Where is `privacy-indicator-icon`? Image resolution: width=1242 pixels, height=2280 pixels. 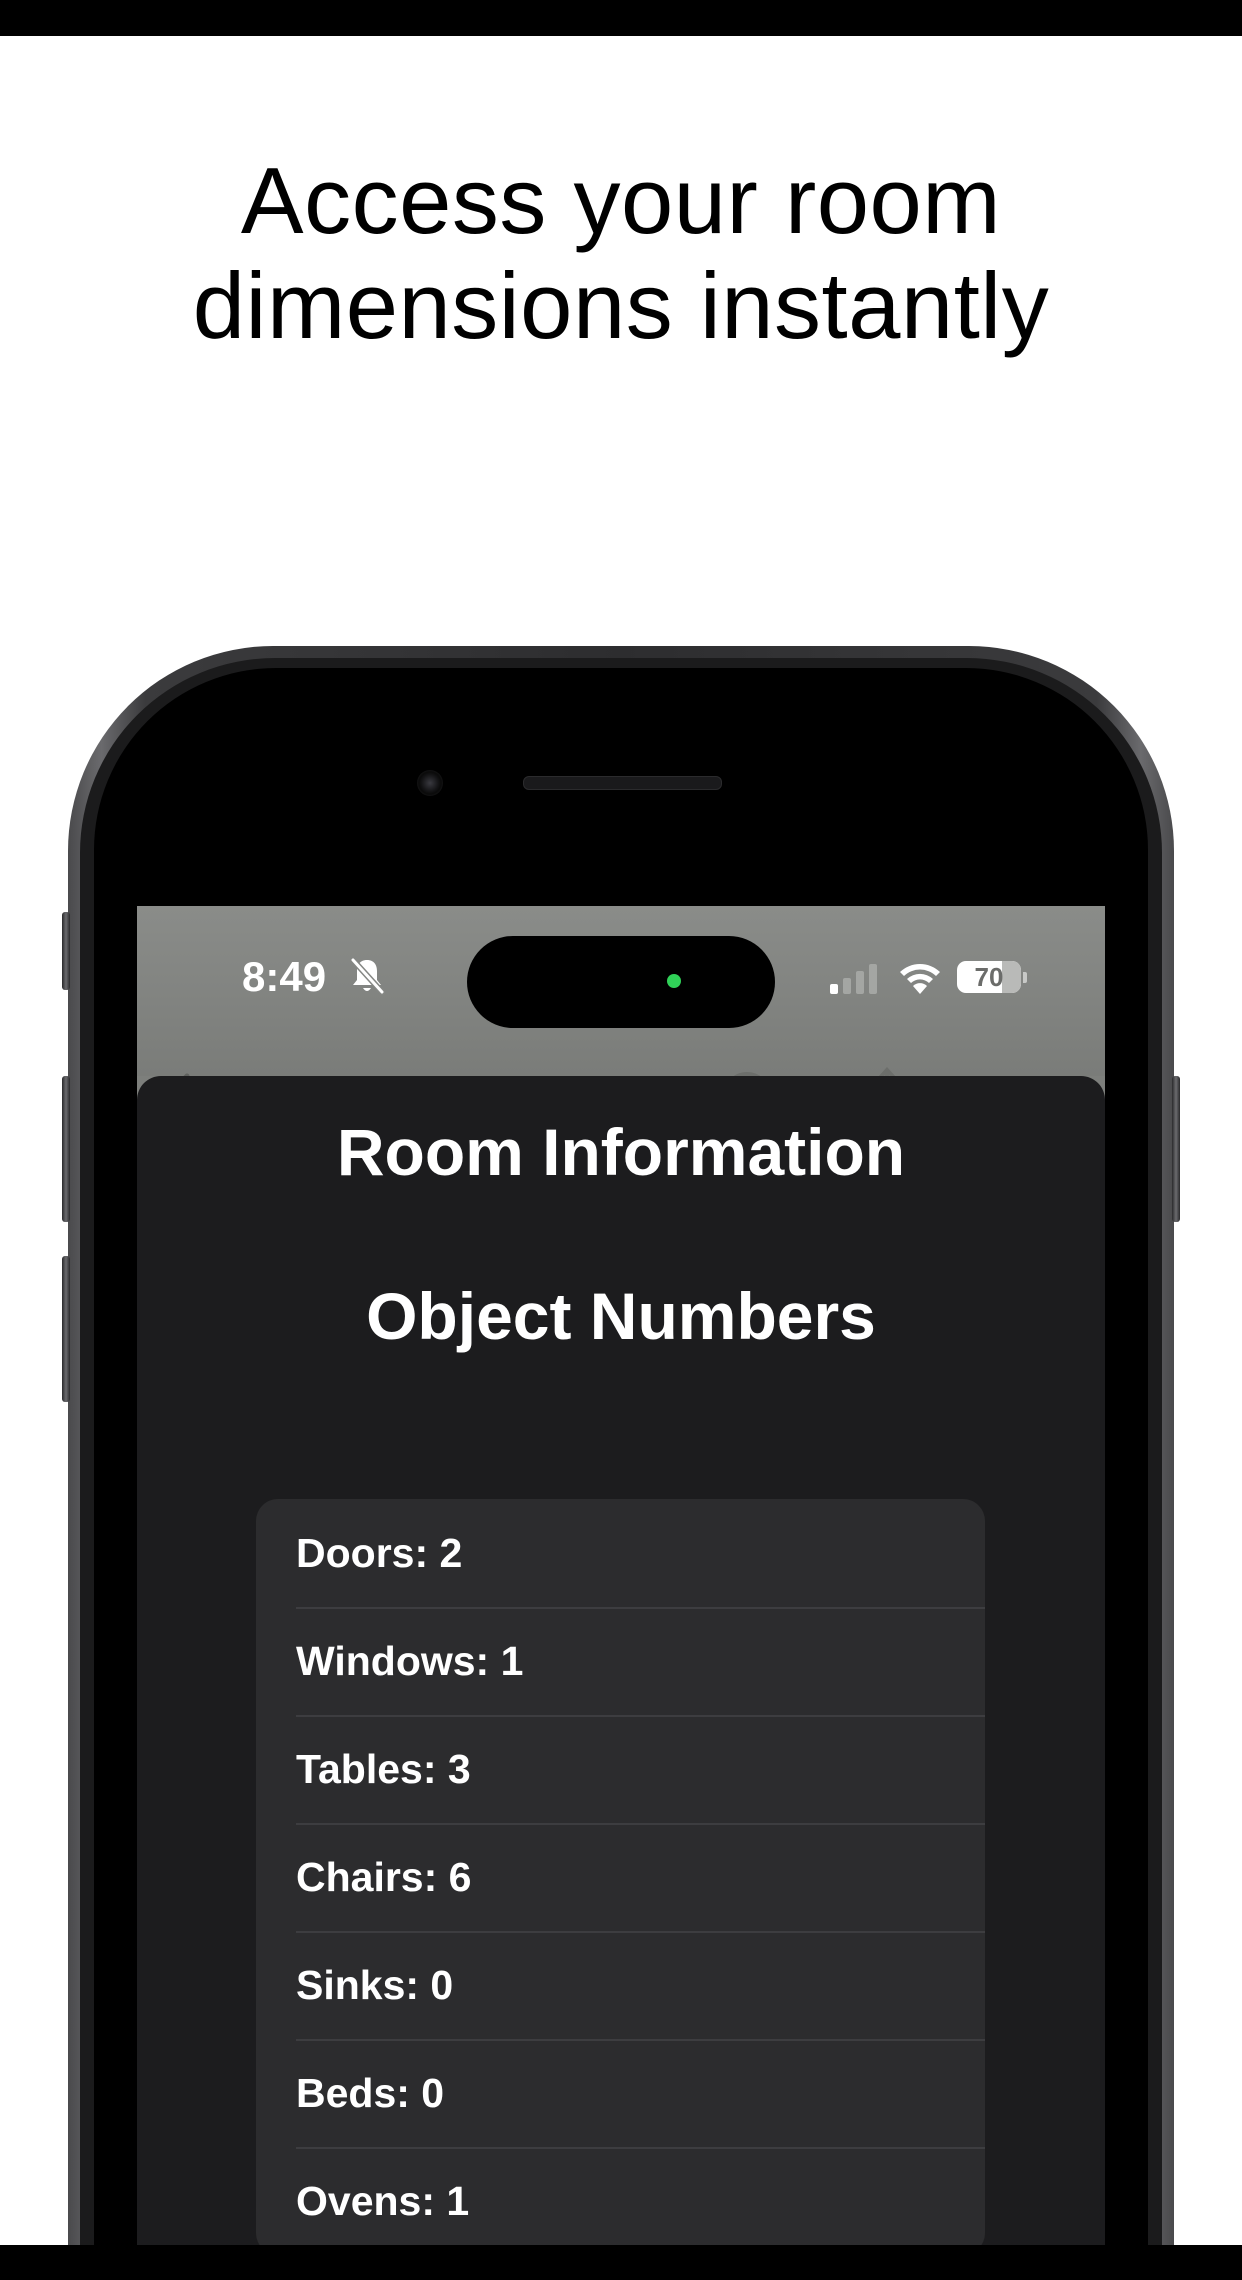
privacy-indicator-icon is located at coordinates (674, 981).